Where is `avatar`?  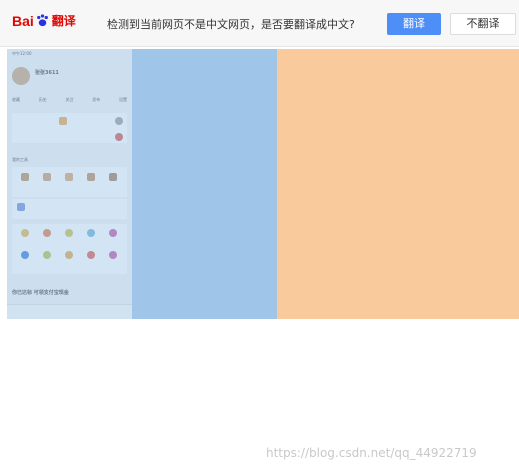 avatar is located at coordinates (21, 76).